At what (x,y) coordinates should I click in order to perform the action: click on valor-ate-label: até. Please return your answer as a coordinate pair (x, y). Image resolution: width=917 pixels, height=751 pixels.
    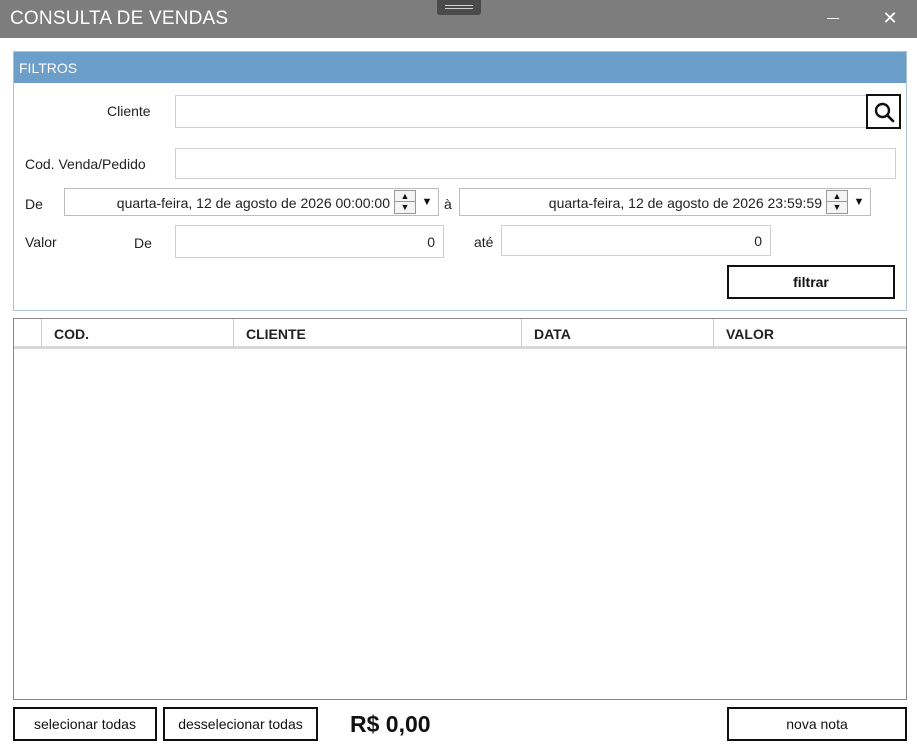
    Looking at the image, I should click on (484, 242).